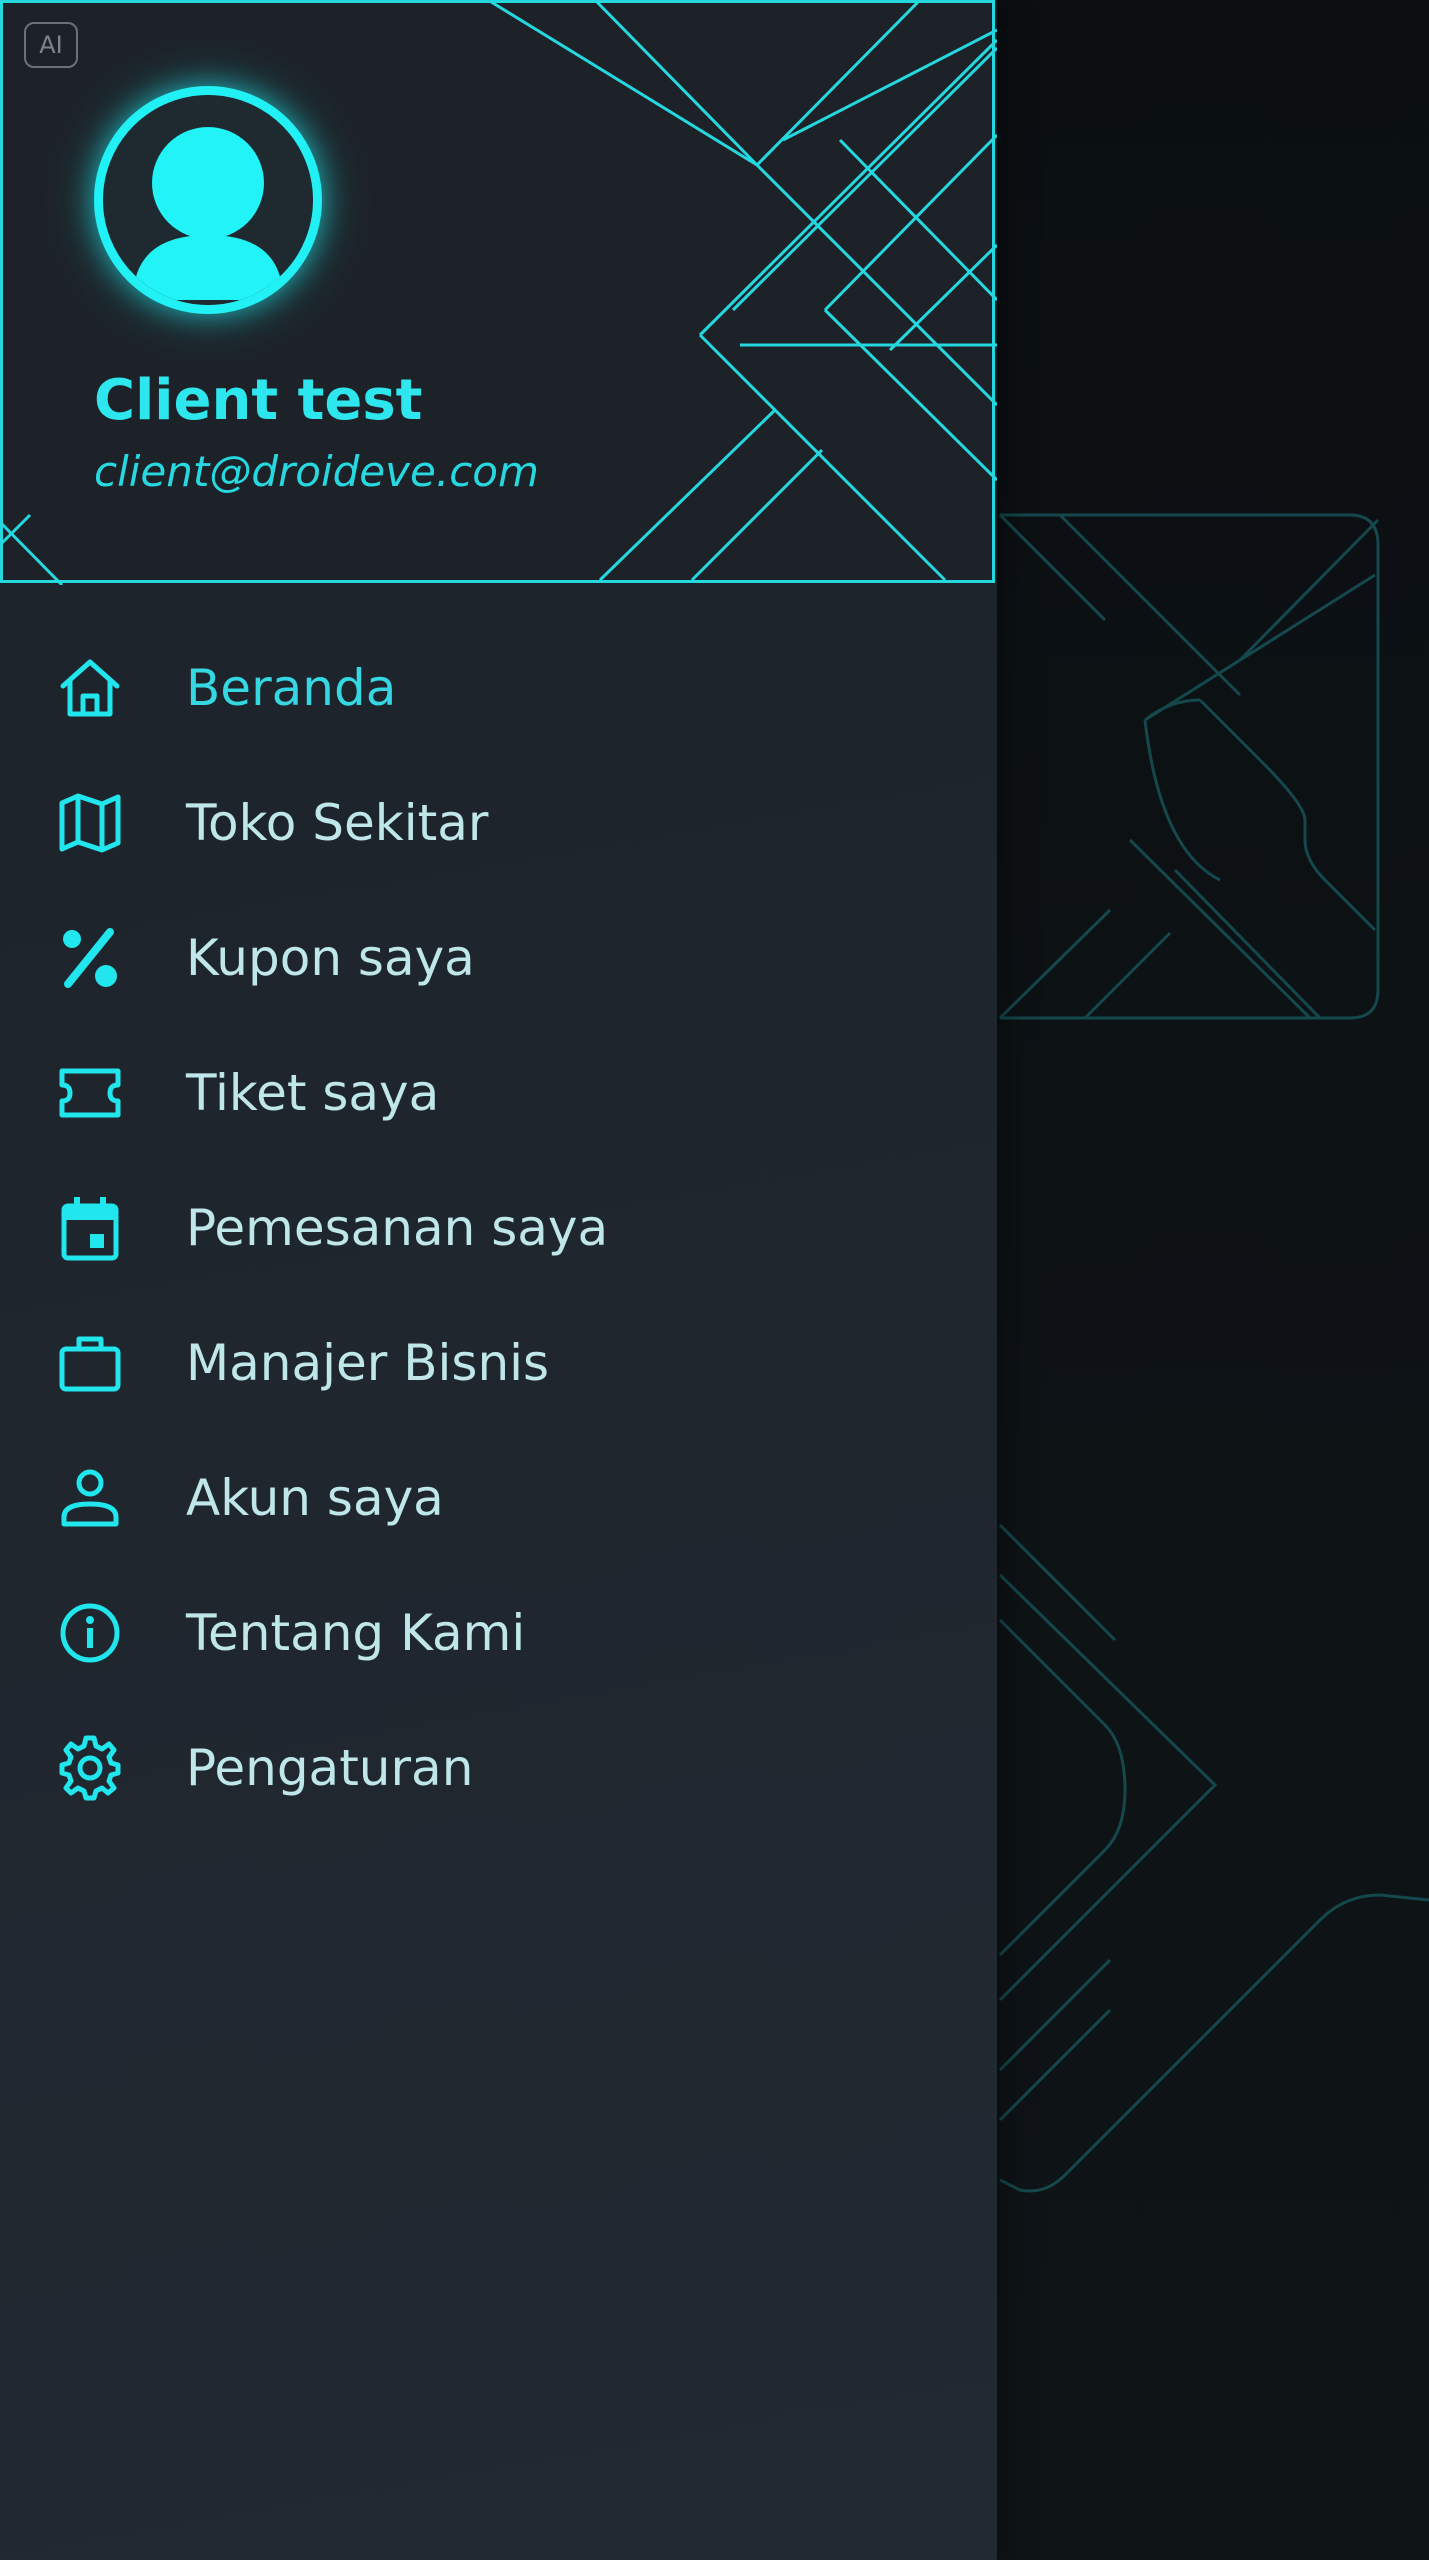 The image size is (1429, 2560). I want to click on ticket-icon, so click(90, 1093).